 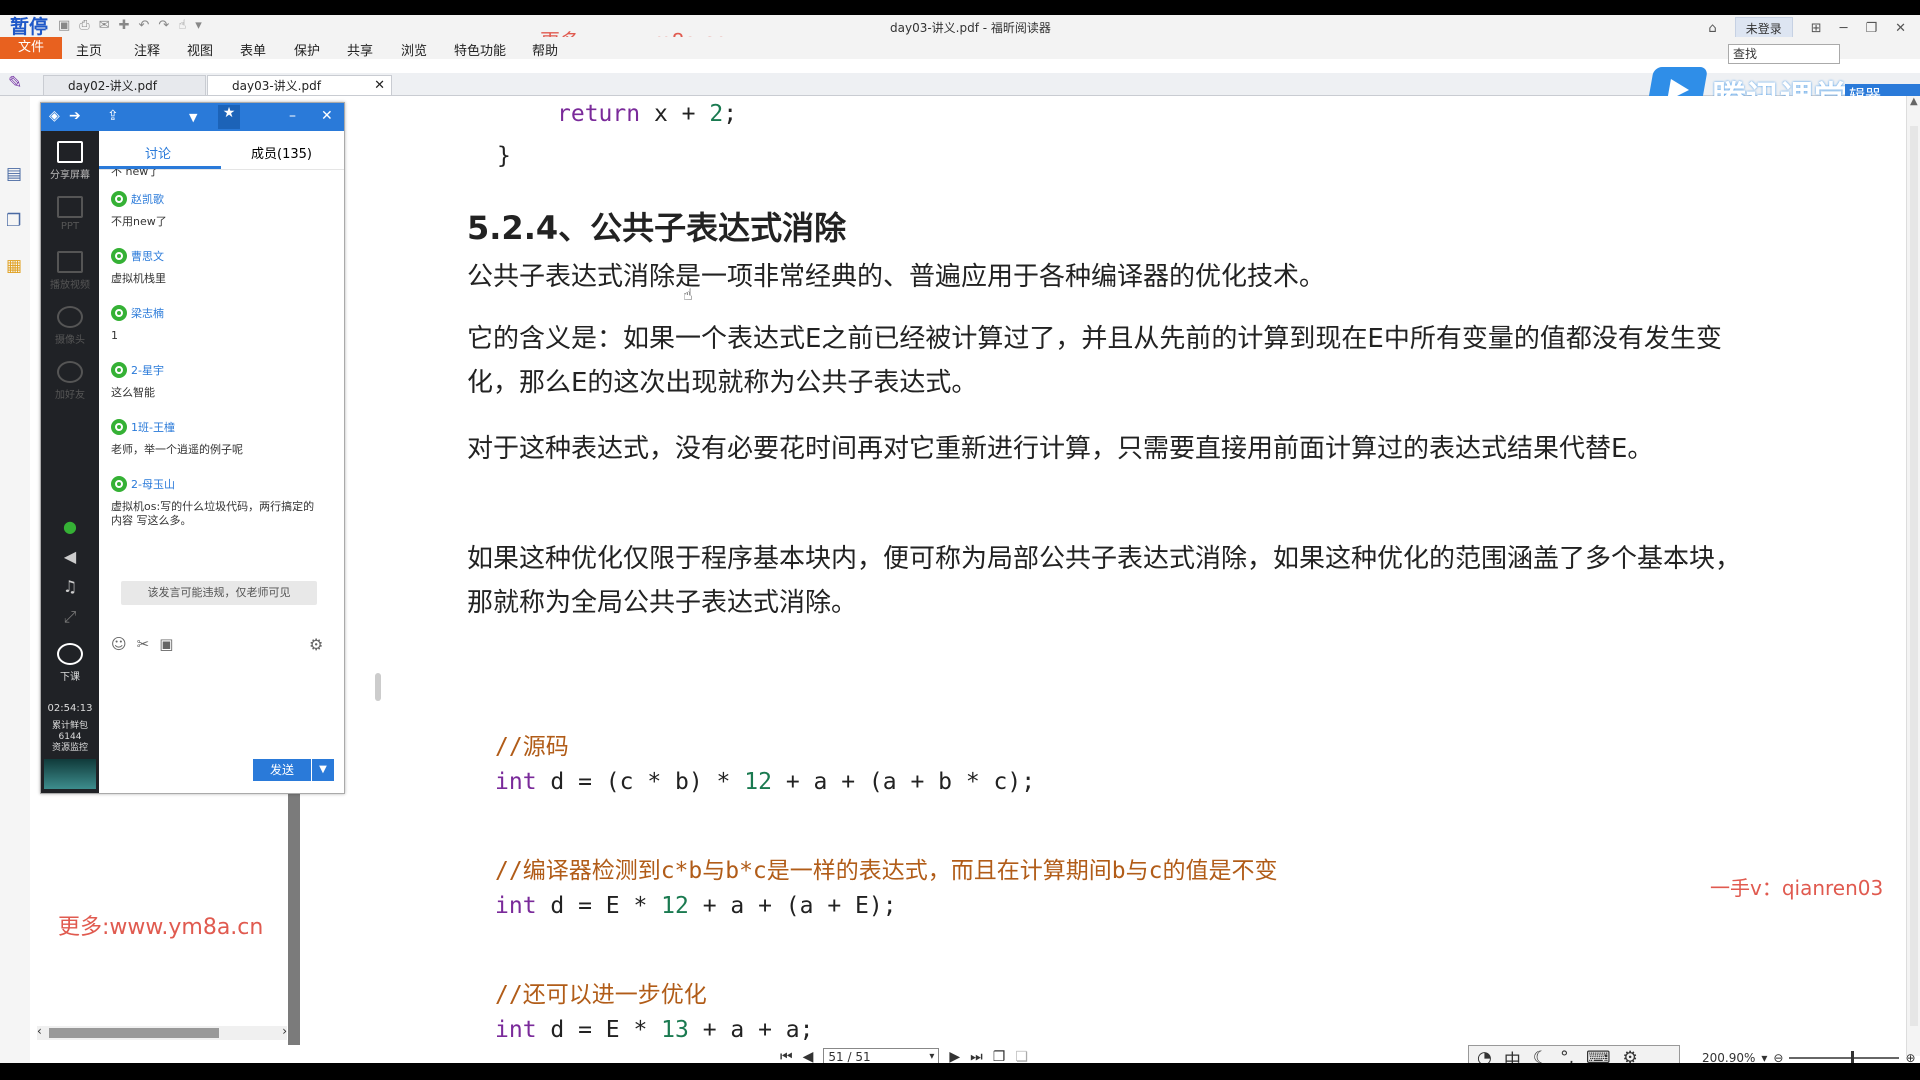 I want to click on message-user: 2-星宇, so click(x=147, y=370).